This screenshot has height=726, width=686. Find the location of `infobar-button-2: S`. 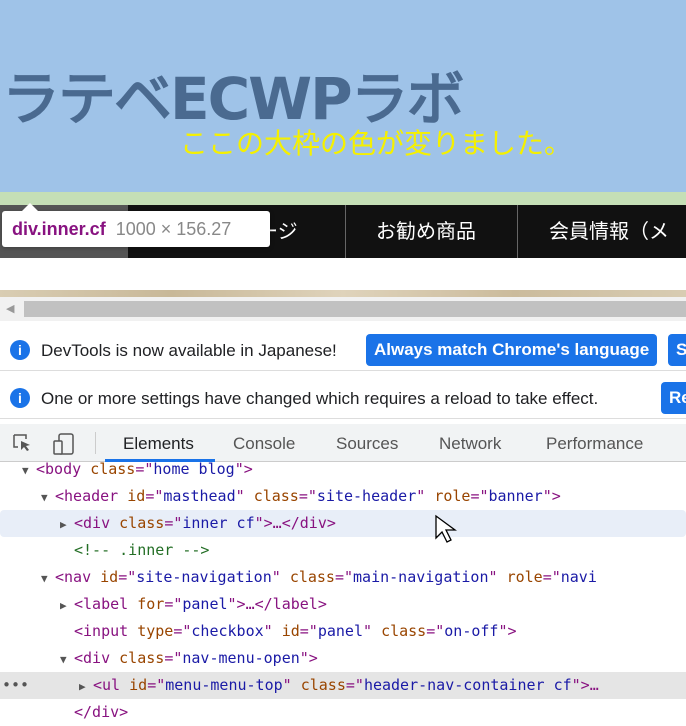

infobar-button-2: S is located at coordinates (677, 350).